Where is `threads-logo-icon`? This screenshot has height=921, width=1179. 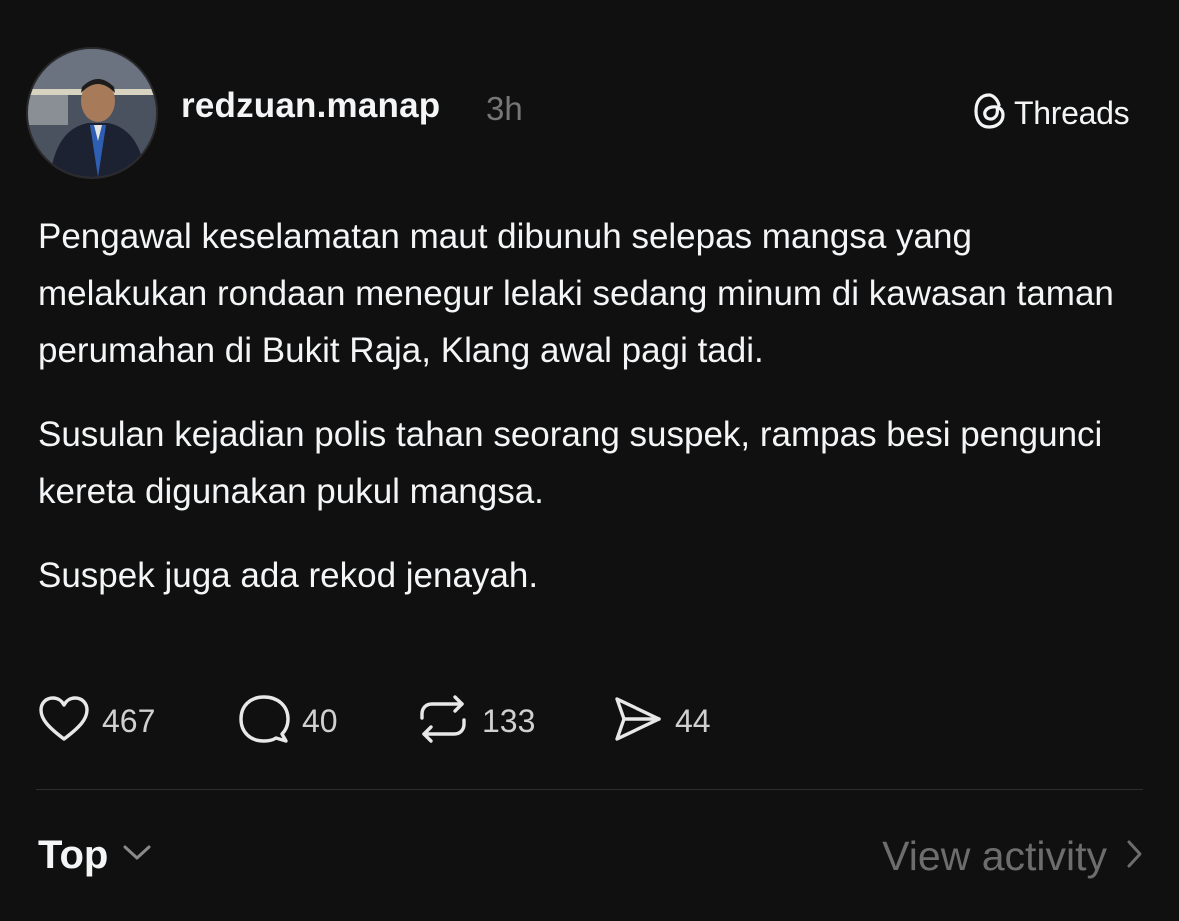
threads-logo-icon is located at coordinates (990, 113).